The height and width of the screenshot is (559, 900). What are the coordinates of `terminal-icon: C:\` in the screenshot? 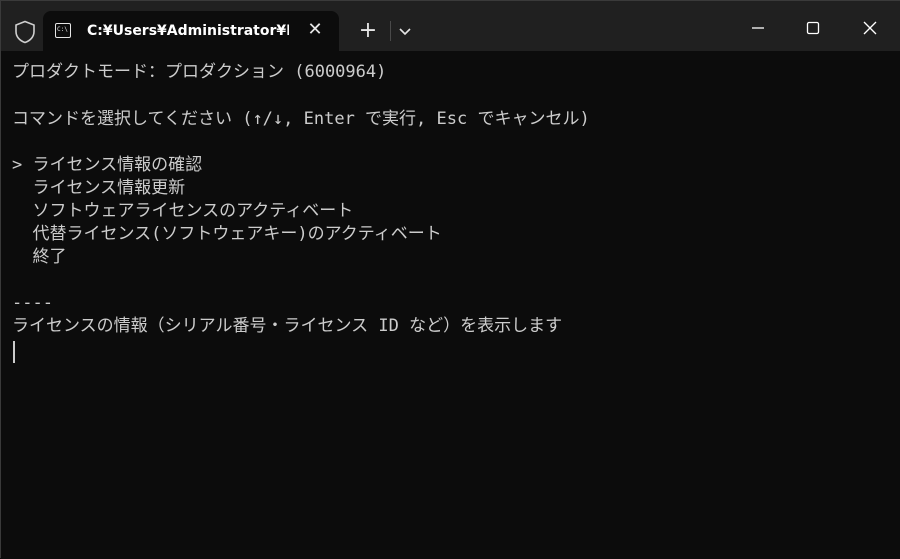 It's located at (63, 30).